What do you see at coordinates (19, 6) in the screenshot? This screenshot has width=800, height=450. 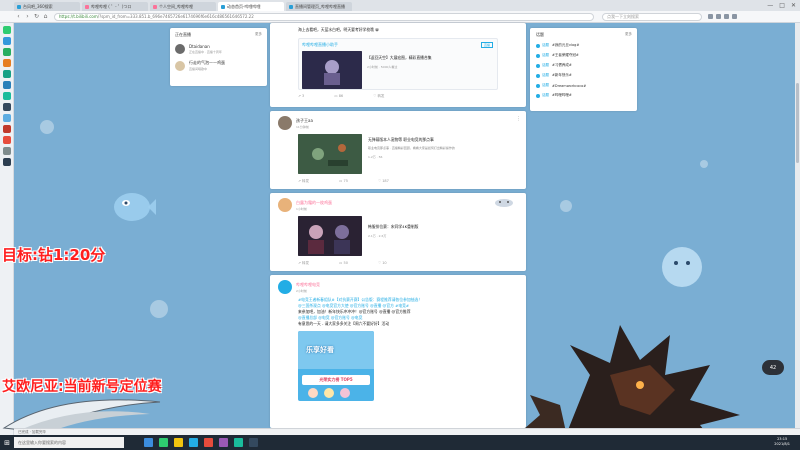 I see `tab-favicon-icon` at bounding box center [19, 6].